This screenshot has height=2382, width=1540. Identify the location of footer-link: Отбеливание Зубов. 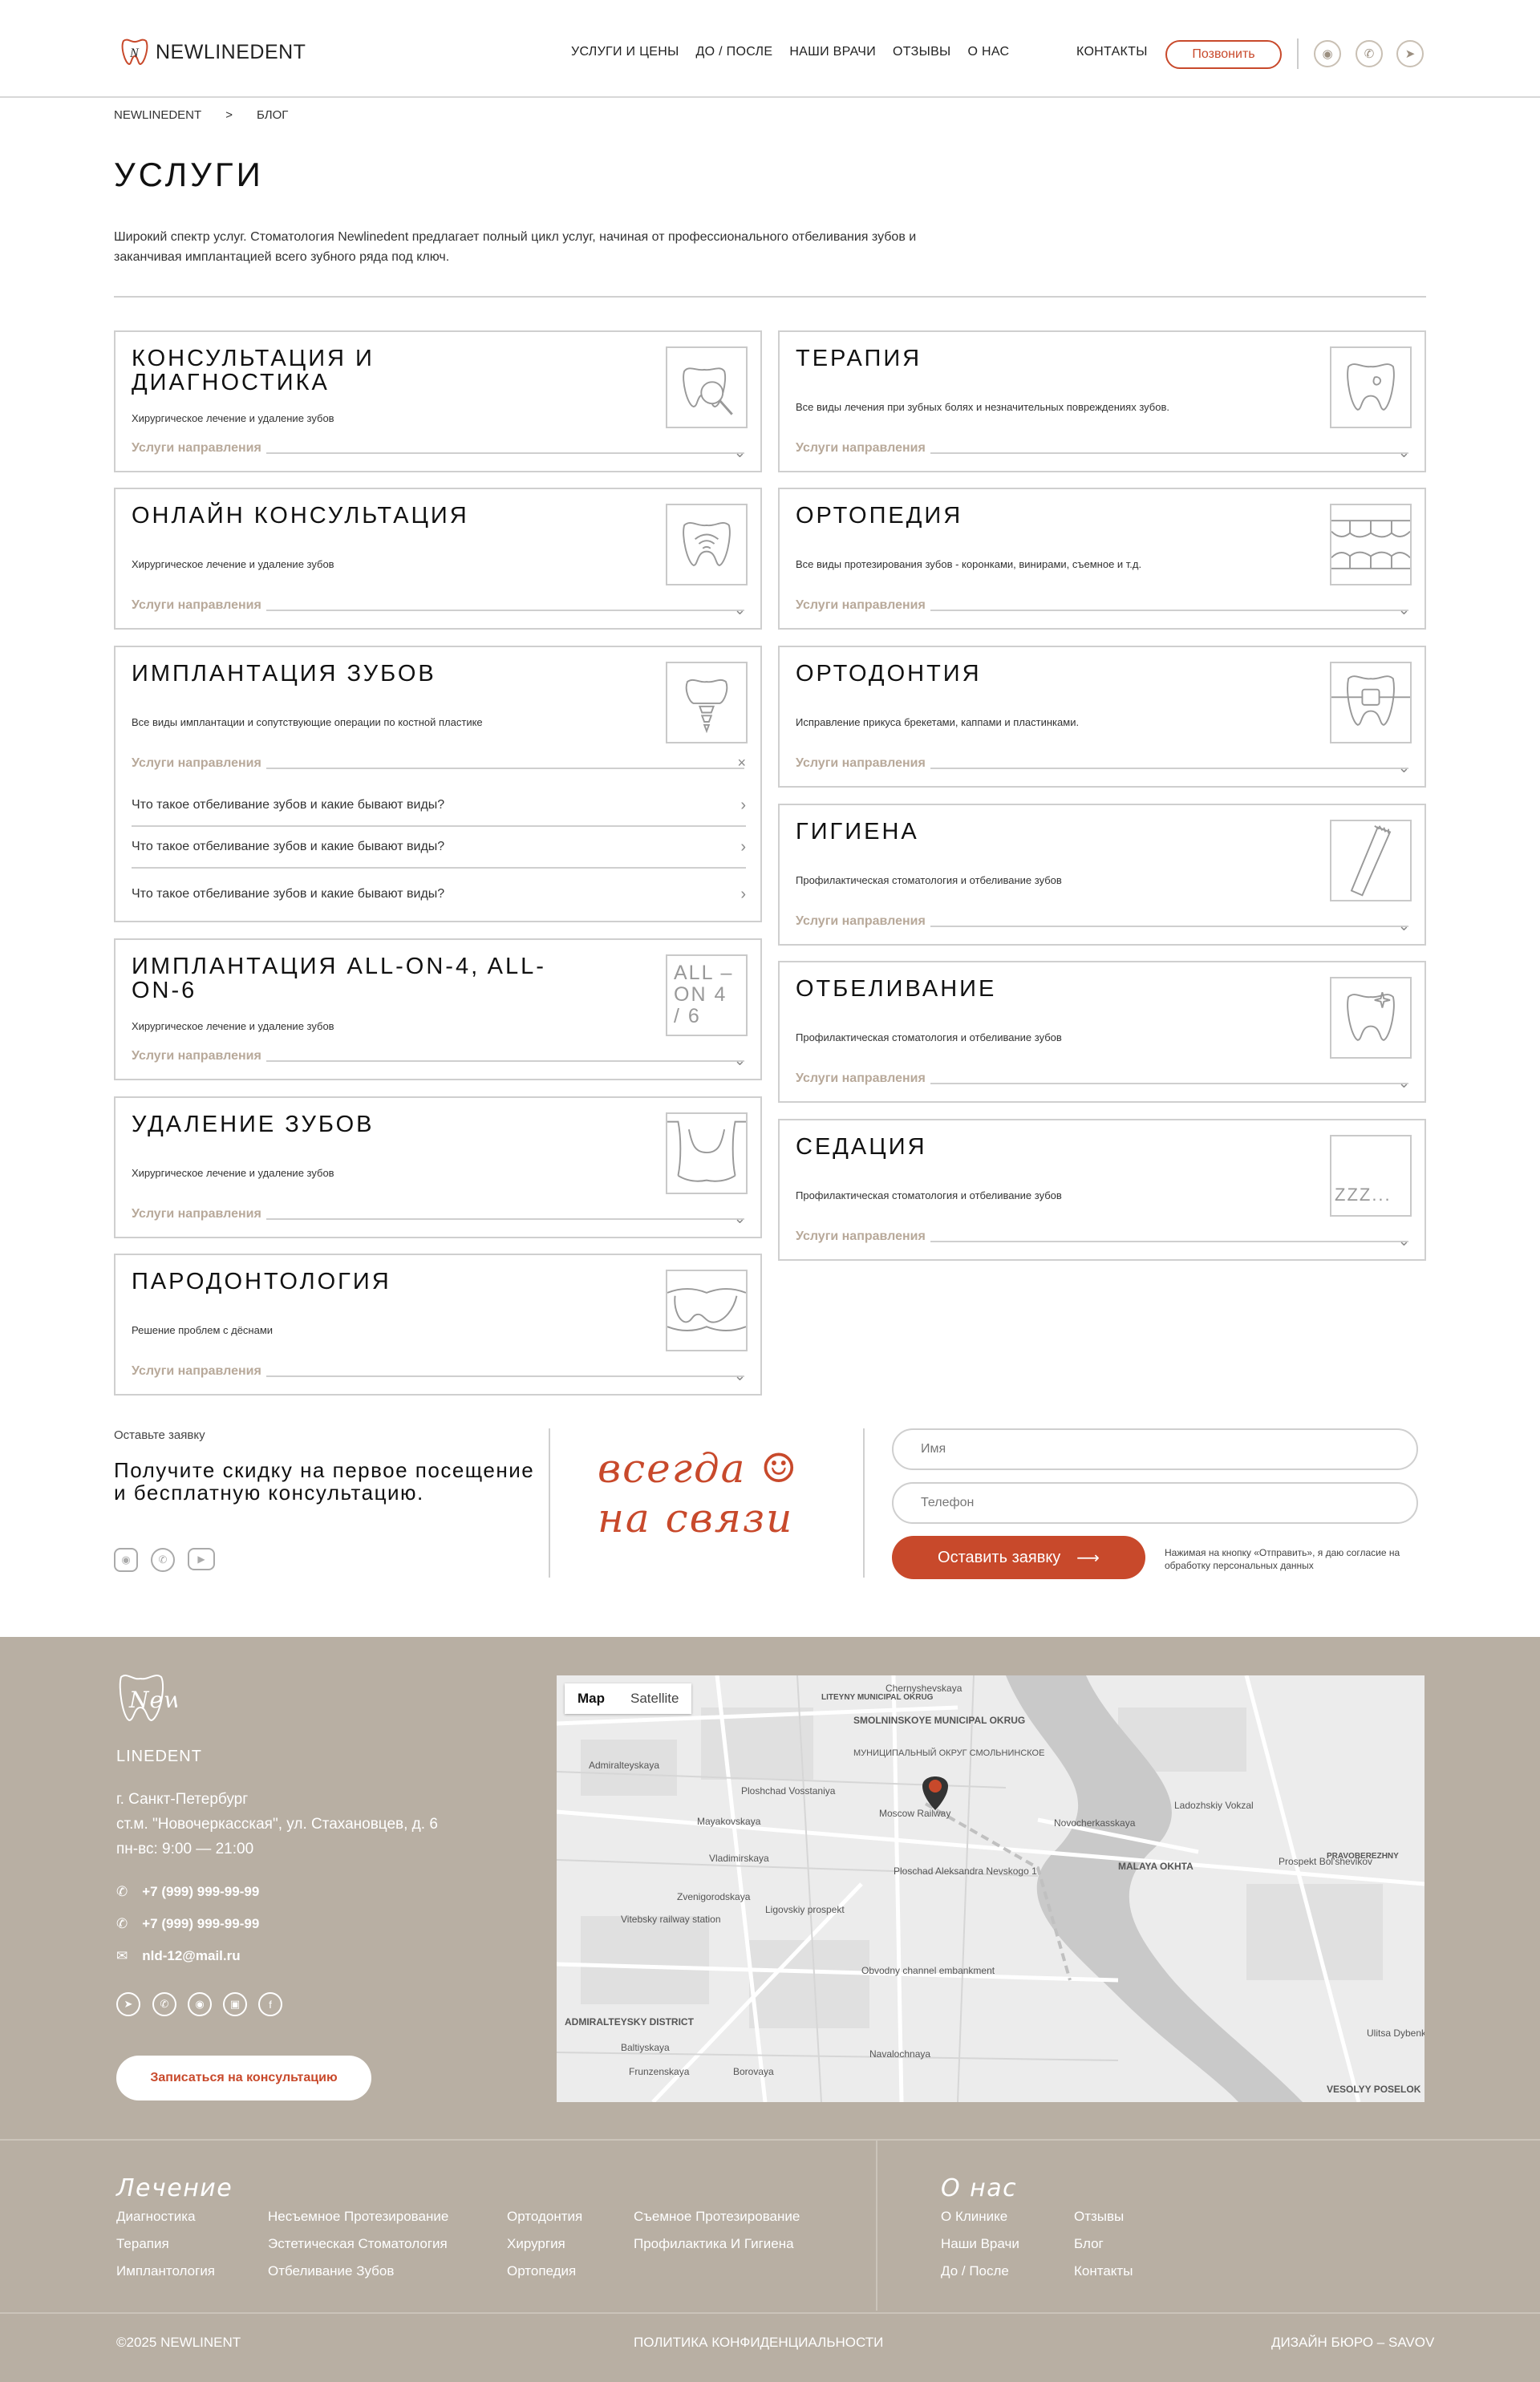
(331, 2271).